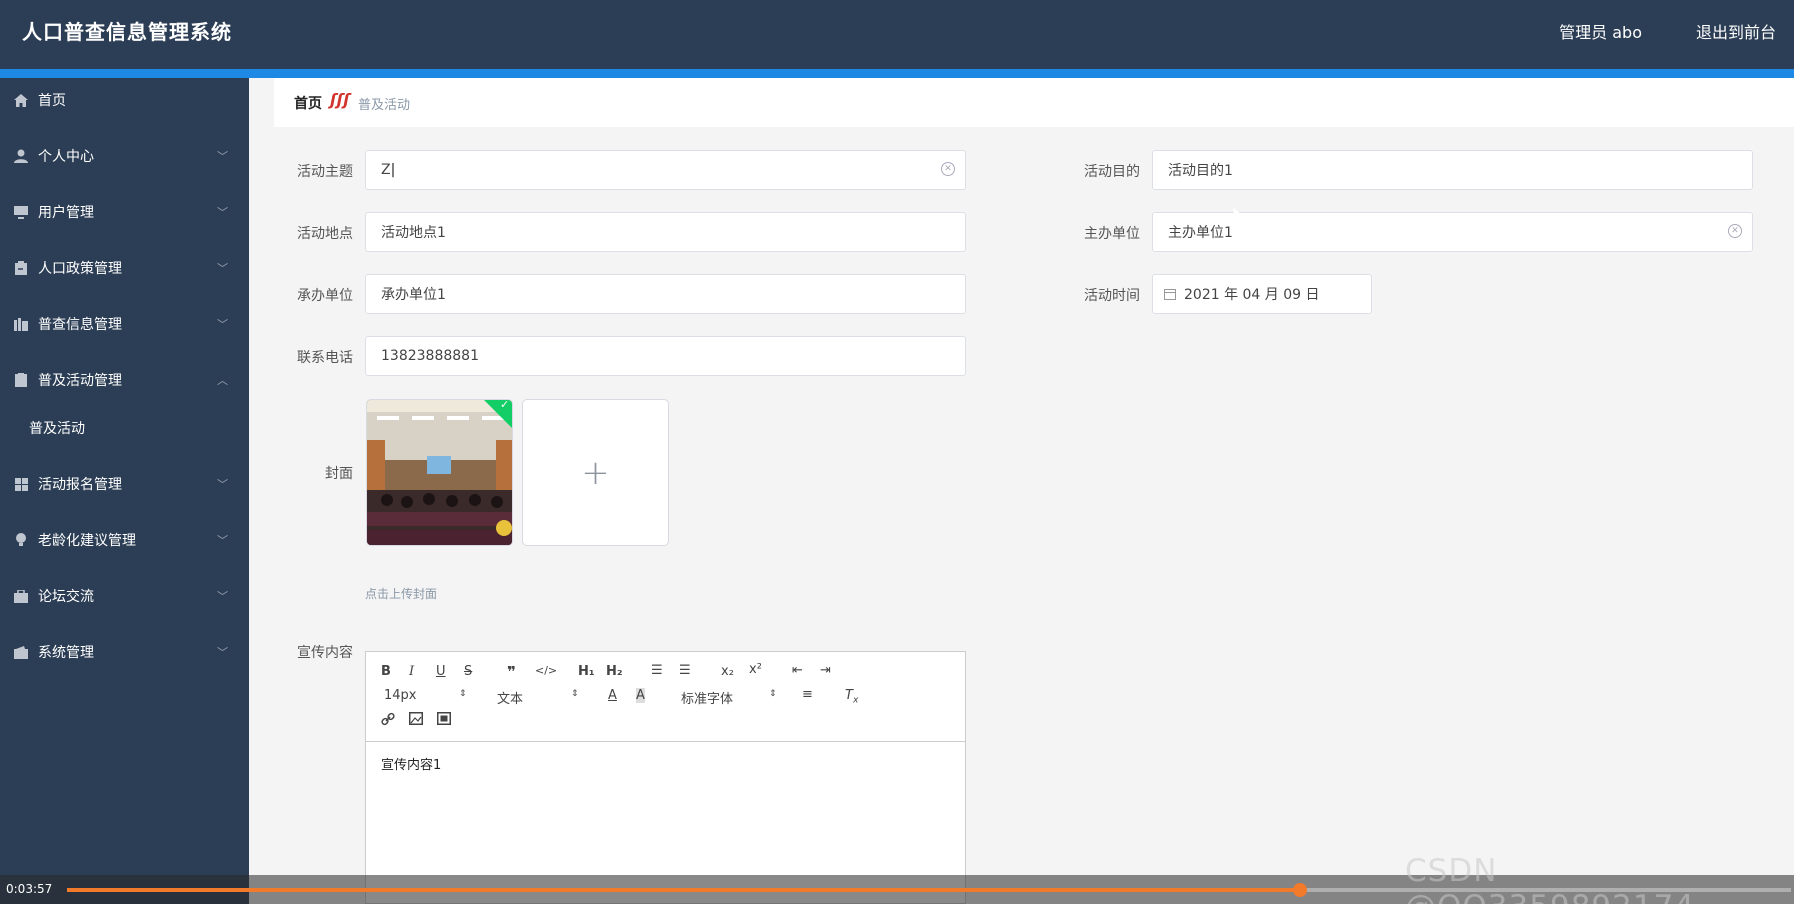  I want to click on select-arrows-icon: ⇕, so click(463, 694).